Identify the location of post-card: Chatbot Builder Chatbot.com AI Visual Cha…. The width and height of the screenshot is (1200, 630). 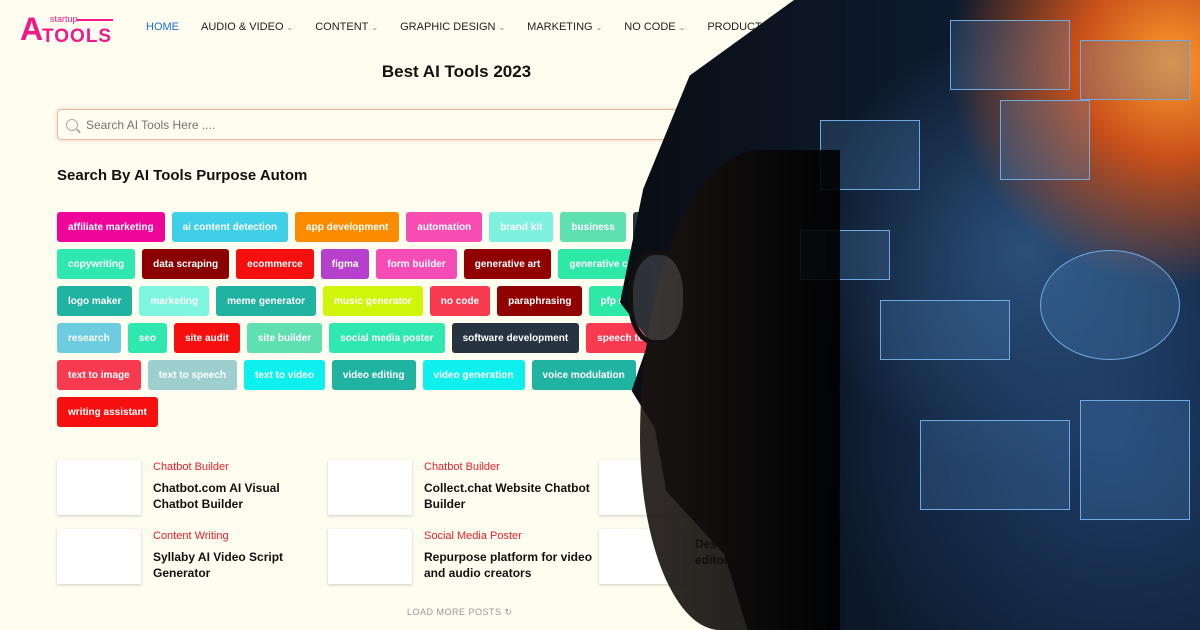
(189, 487).